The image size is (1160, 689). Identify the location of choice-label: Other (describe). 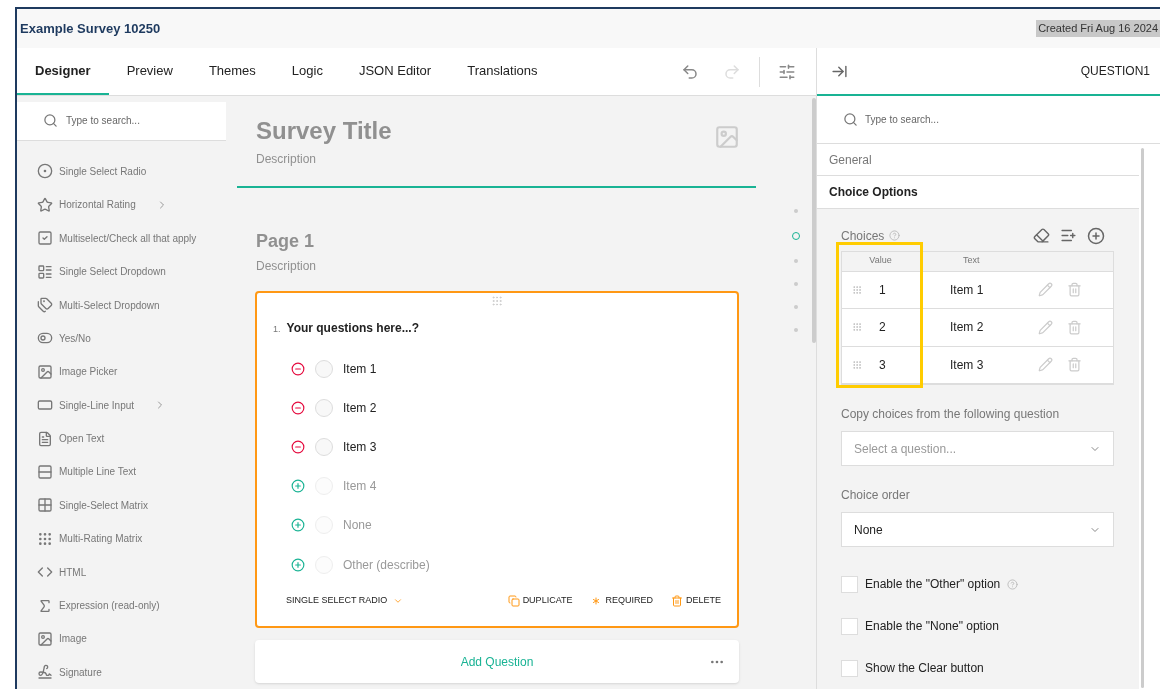
(386, 564).